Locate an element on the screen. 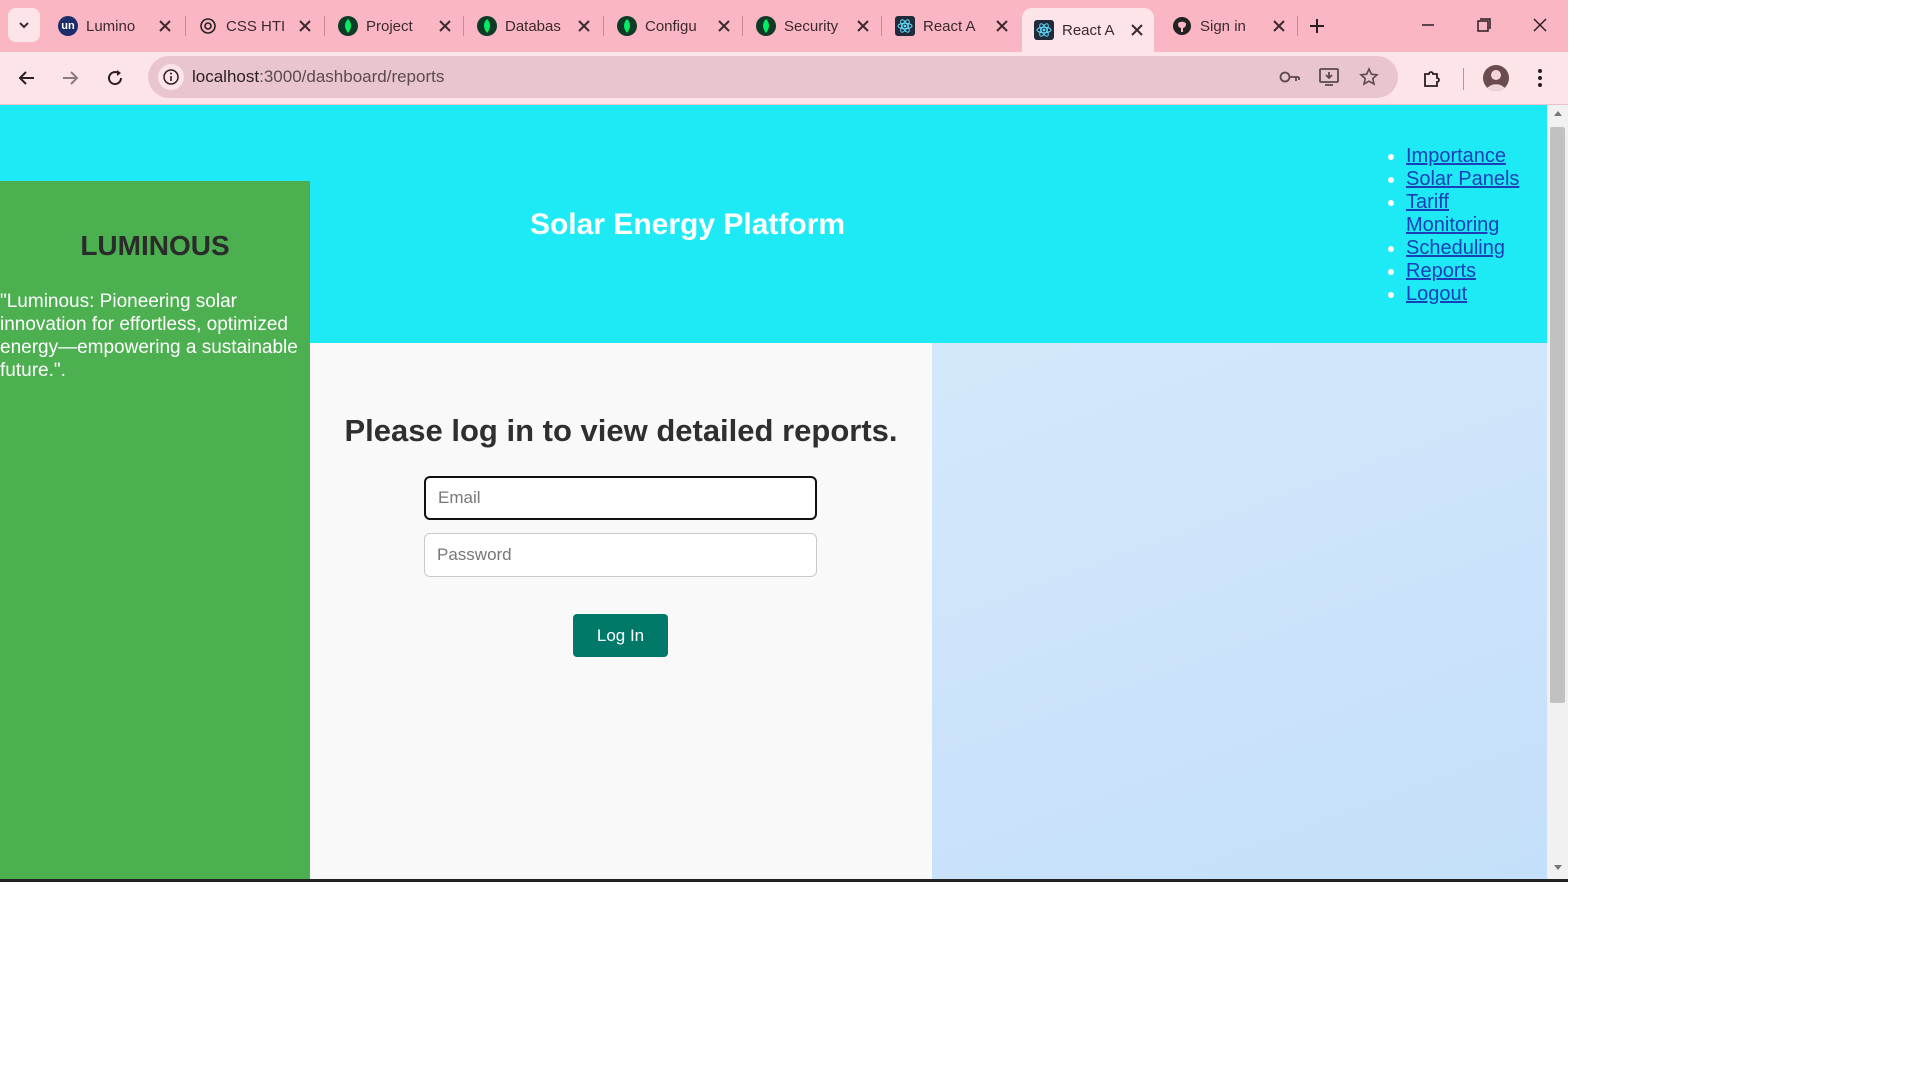 The height and width of the screenshot is (1080, 1920). browser-tab: React A is located at coordinates (951, 26).